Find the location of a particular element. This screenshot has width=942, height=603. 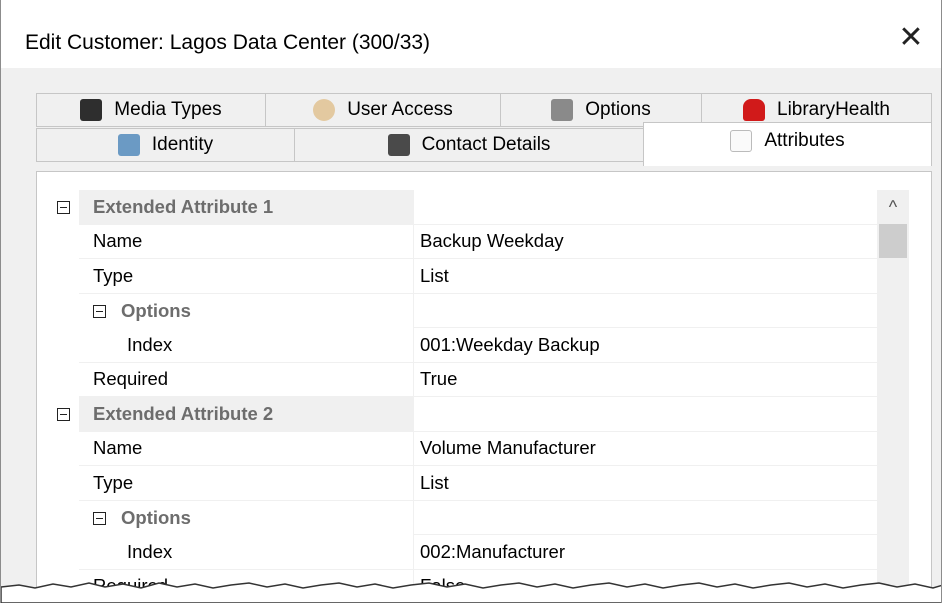

property-name: Required is located at coordinates (246, 380).